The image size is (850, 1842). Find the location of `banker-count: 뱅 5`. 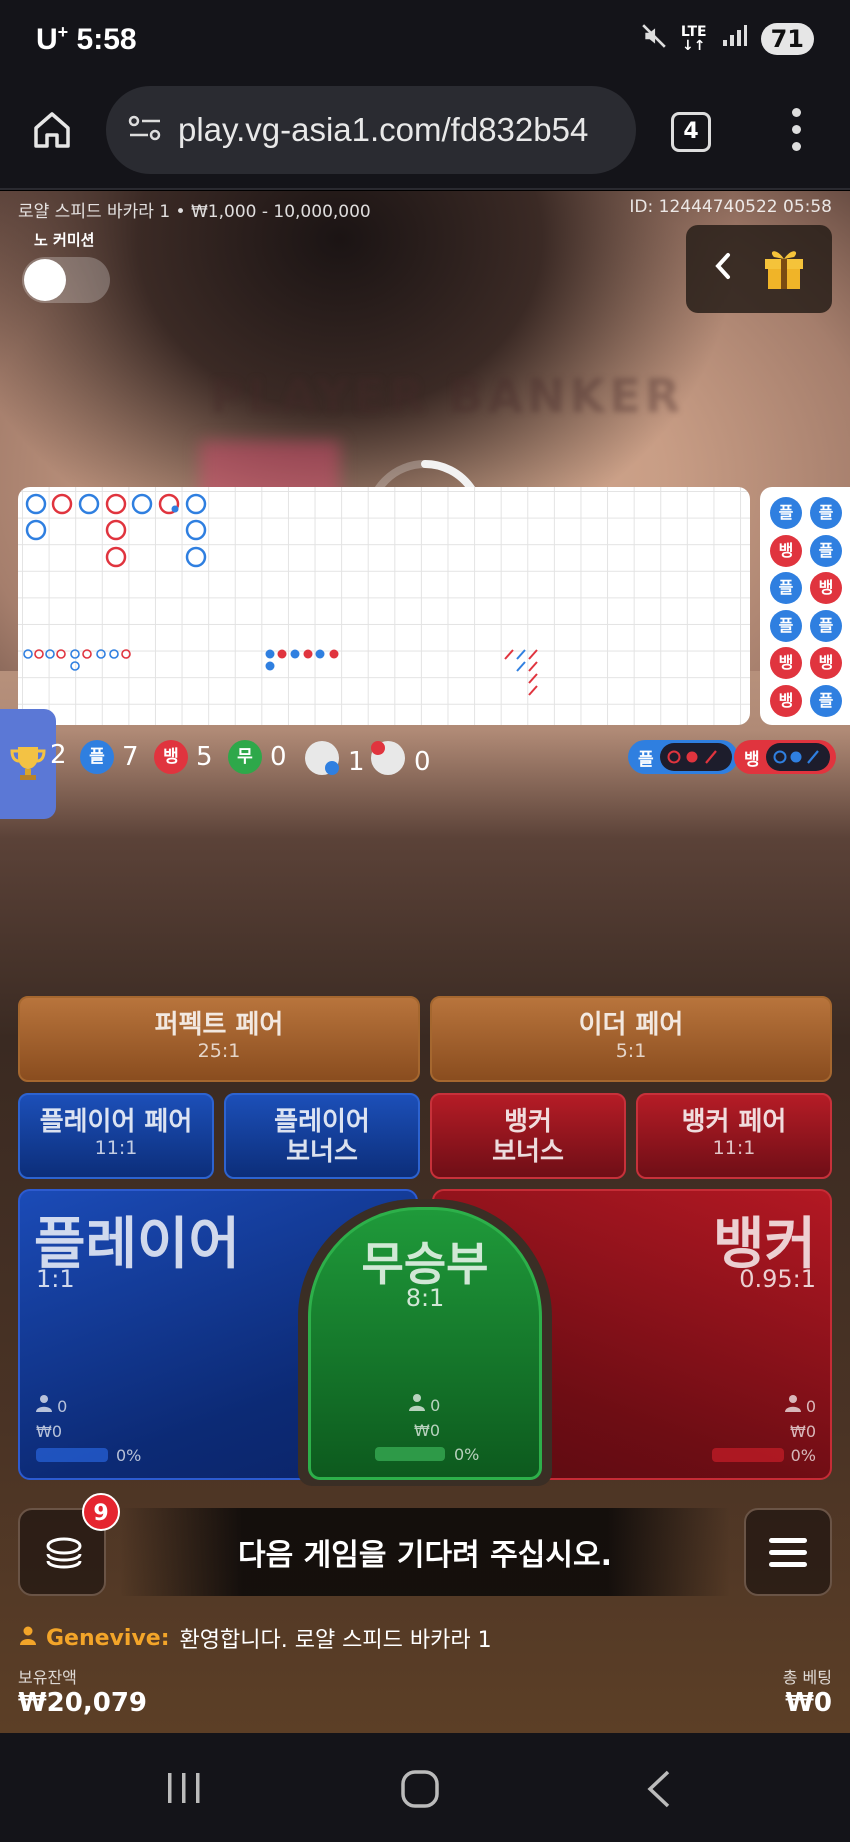

banker-count: 뱅 5 is located at coordinates (183, 757).